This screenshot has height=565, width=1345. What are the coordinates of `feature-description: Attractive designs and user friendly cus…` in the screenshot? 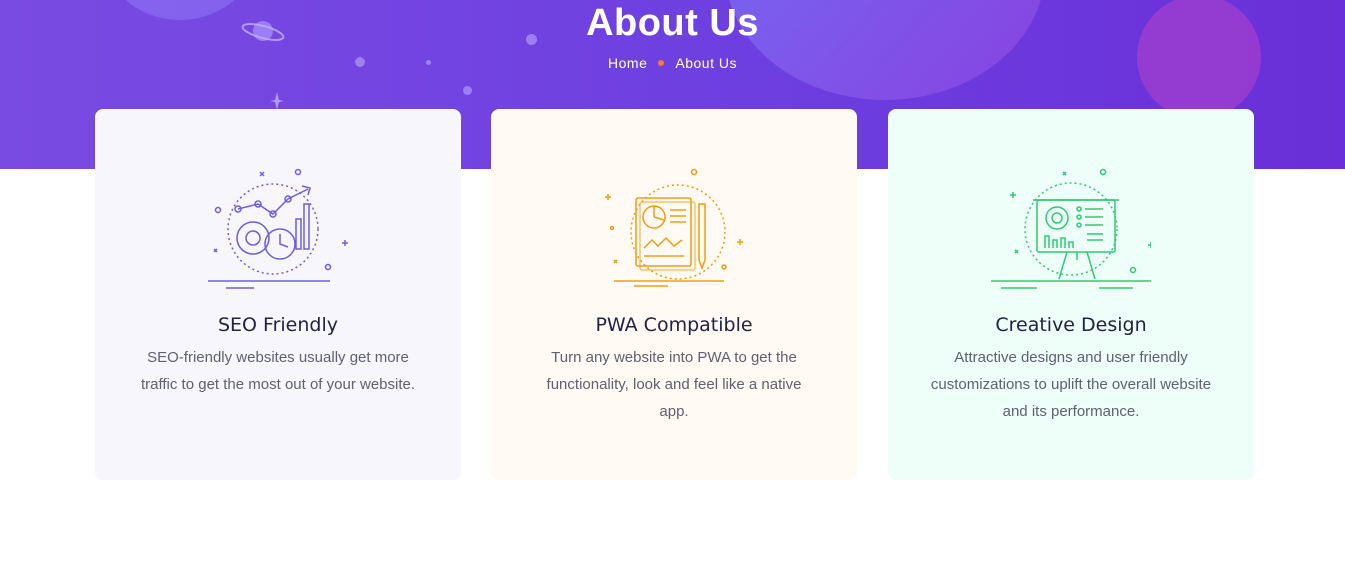 It's located at (1071, 384).